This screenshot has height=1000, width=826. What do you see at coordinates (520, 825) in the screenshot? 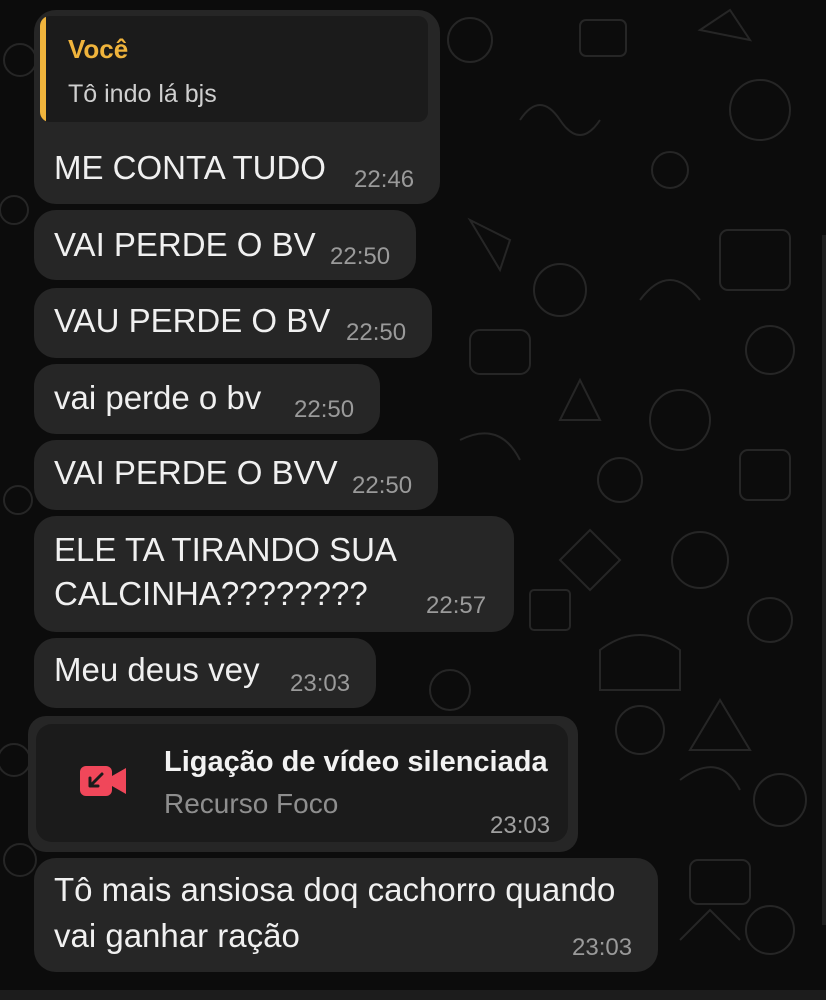
I see `call-time: 23:03` at bounding box center [520, 825].